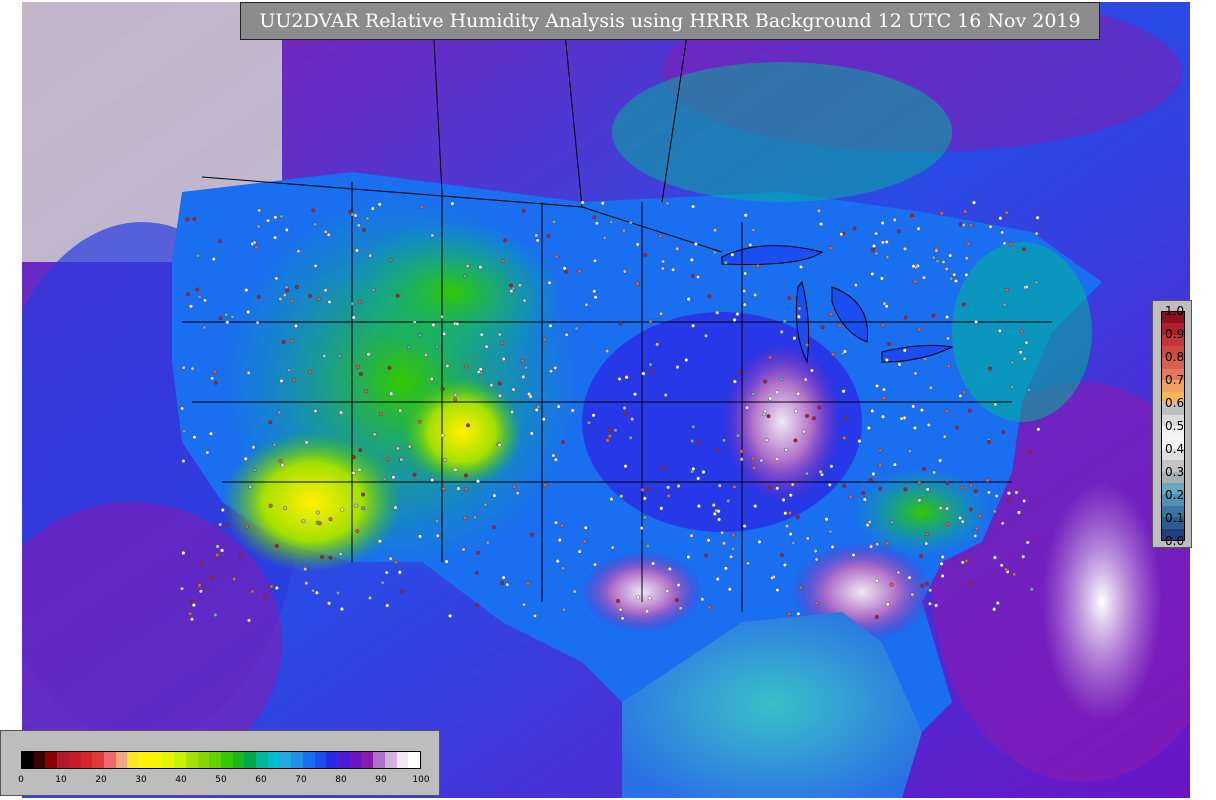  Describe the element at coordinates (381, 780) in the screenshot. I see `rh-colorbar-tick-label: 90` at that location.